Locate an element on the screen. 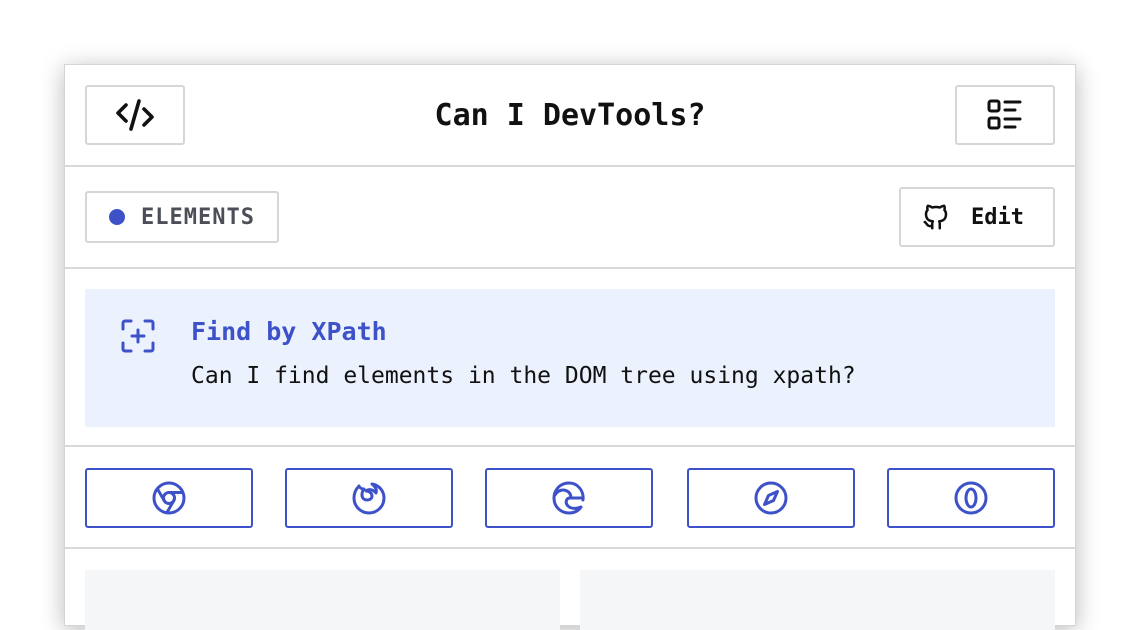  opera-icon is located at coordinates (971, 498).